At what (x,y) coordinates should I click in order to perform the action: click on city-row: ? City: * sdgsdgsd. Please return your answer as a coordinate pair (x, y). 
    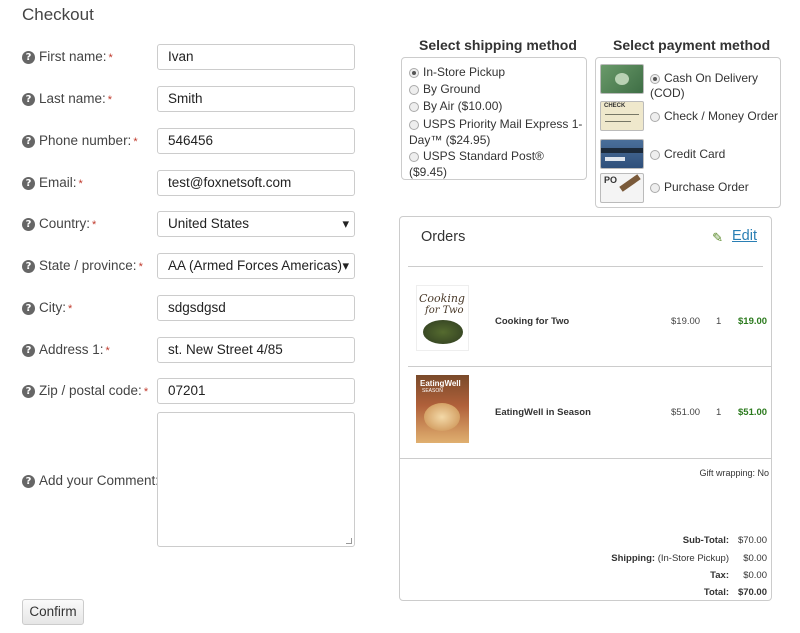
    Looking at the image, I should click on (192, 309).